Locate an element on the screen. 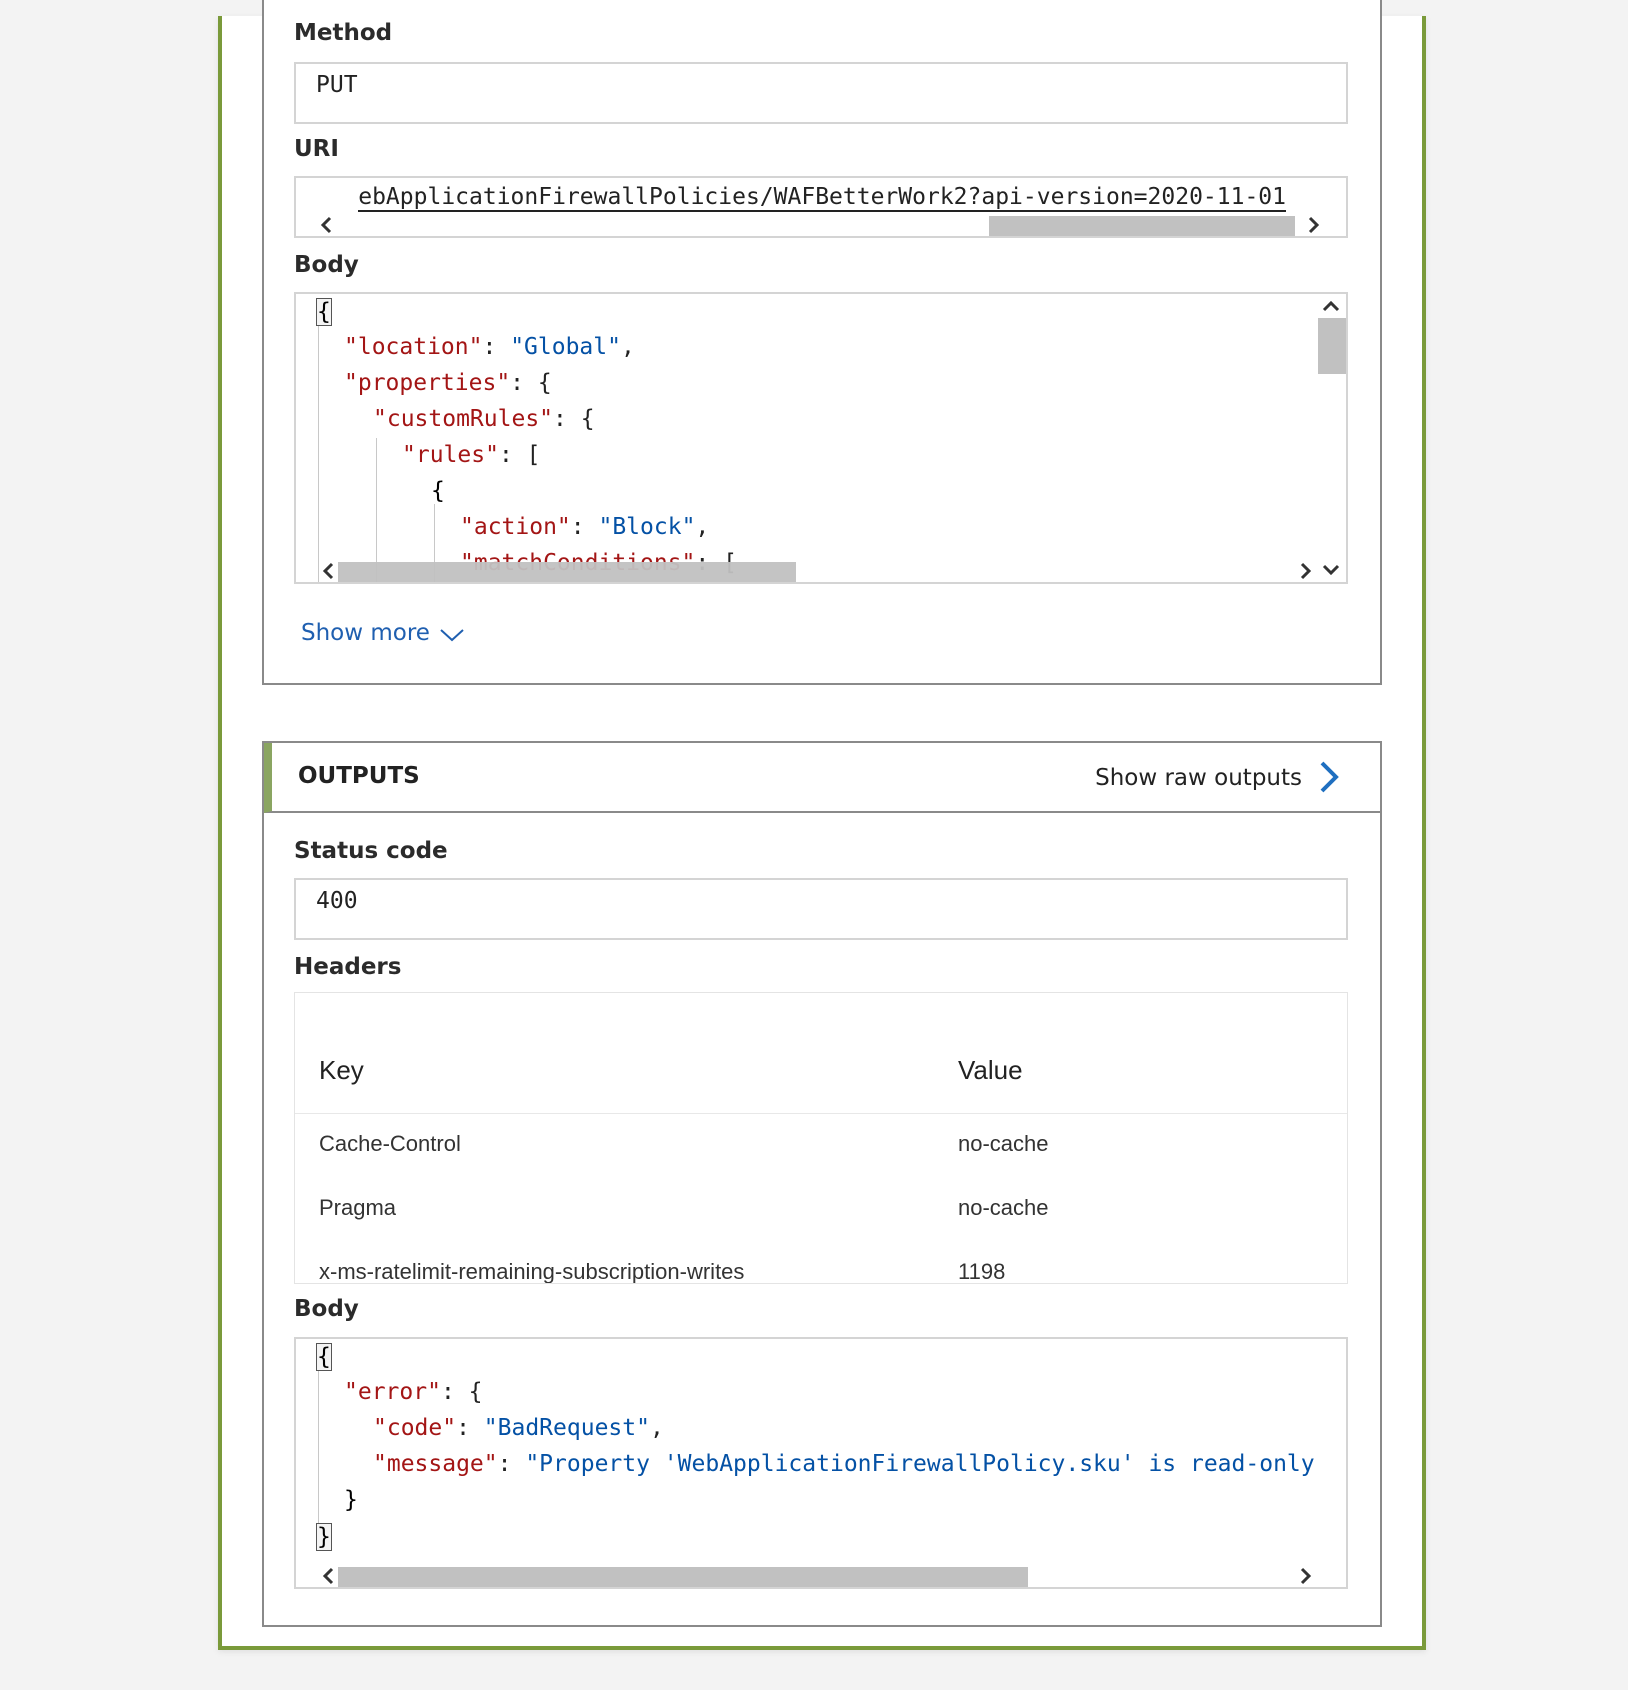 Image resolution: width=1628 pixels, height=1690 pixels. uri-horizontal-scrollbar is located at coordinates (818, 225).